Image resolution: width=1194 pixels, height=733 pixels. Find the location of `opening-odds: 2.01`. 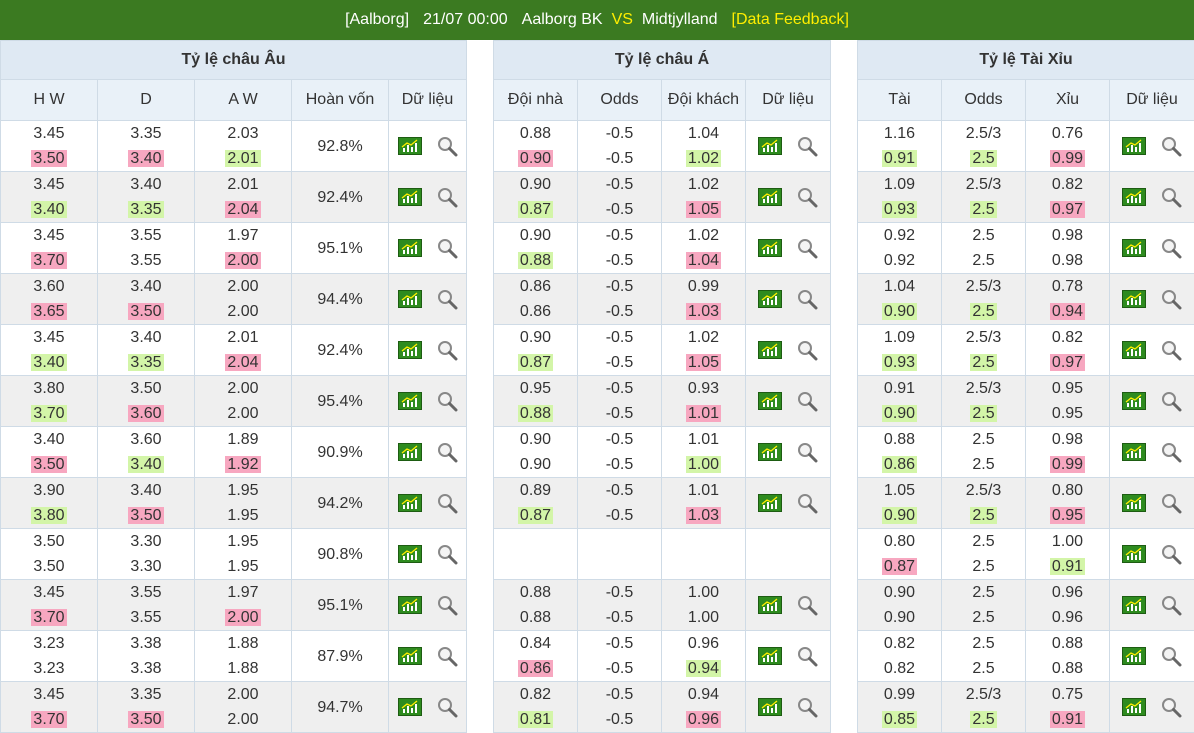

opening-odds: 2.01 is located at coordinates (242, 184).